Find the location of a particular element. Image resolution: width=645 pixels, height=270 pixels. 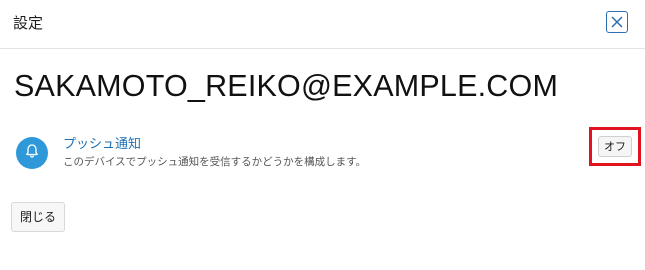

bell-icon is located at coordinates (32, 153).